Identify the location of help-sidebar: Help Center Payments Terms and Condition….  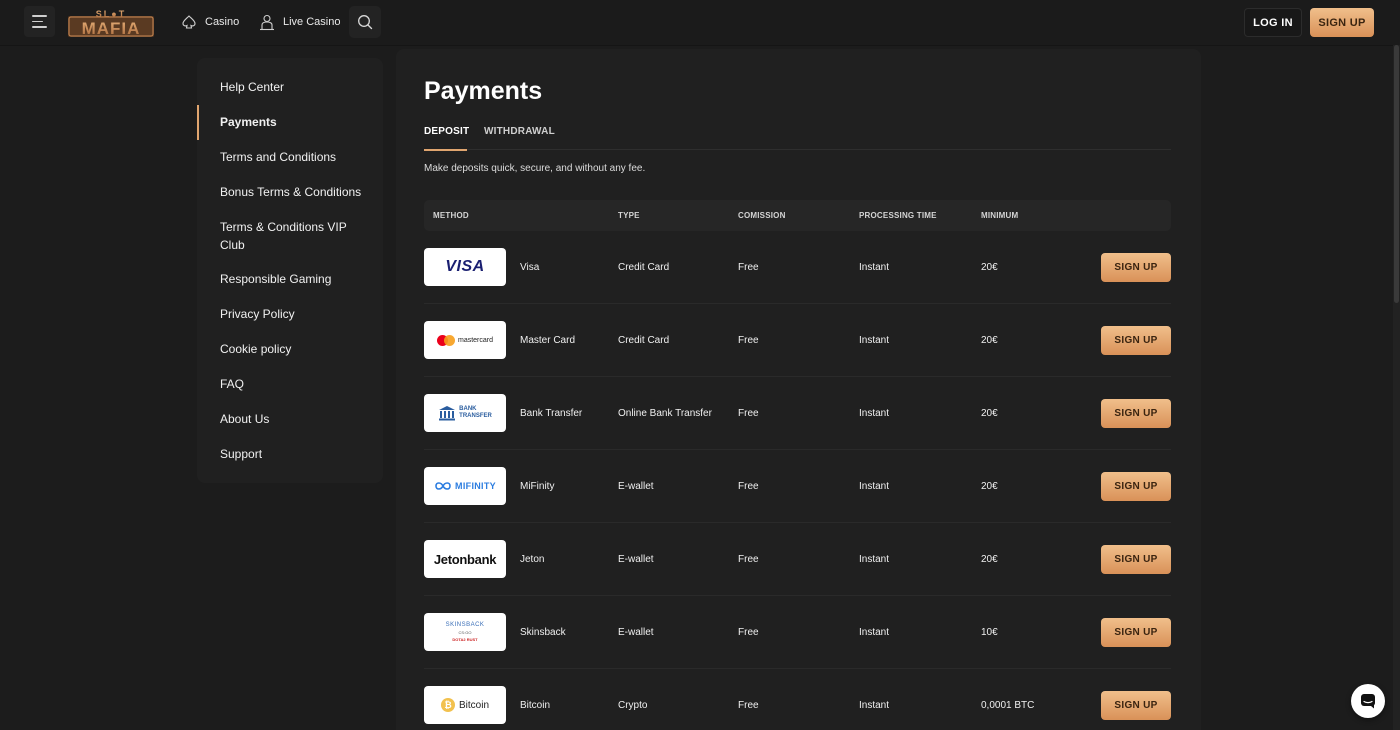
(290, 270).